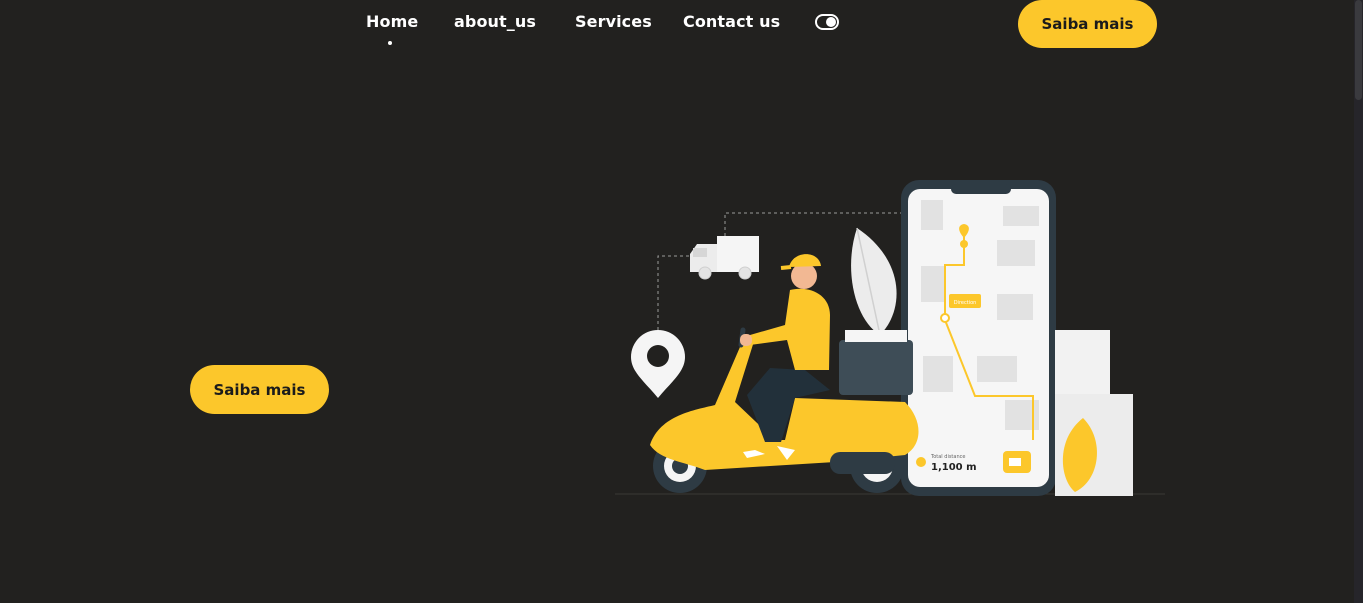  I want to click on smartphone-map: Direction Total distance 1,100 m, so click(978, 338).